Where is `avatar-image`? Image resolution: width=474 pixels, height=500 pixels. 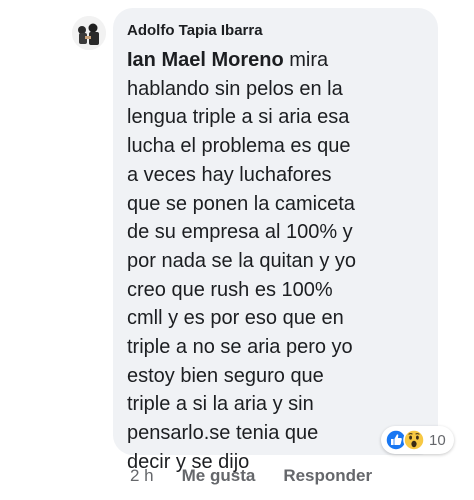 avatar-image is located at coordinates (89, 33).